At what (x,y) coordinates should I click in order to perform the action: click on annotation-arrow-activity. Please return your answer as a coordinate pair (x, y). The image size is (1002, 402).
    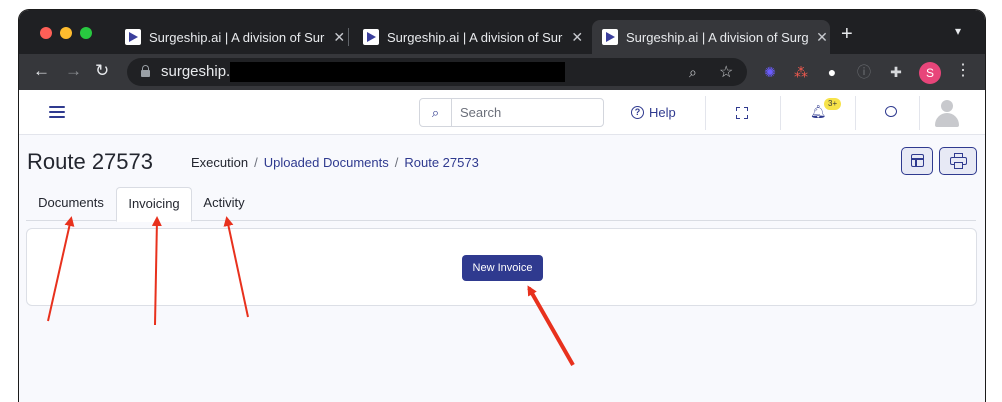
    Looking at the image, I should click on (236, 267).